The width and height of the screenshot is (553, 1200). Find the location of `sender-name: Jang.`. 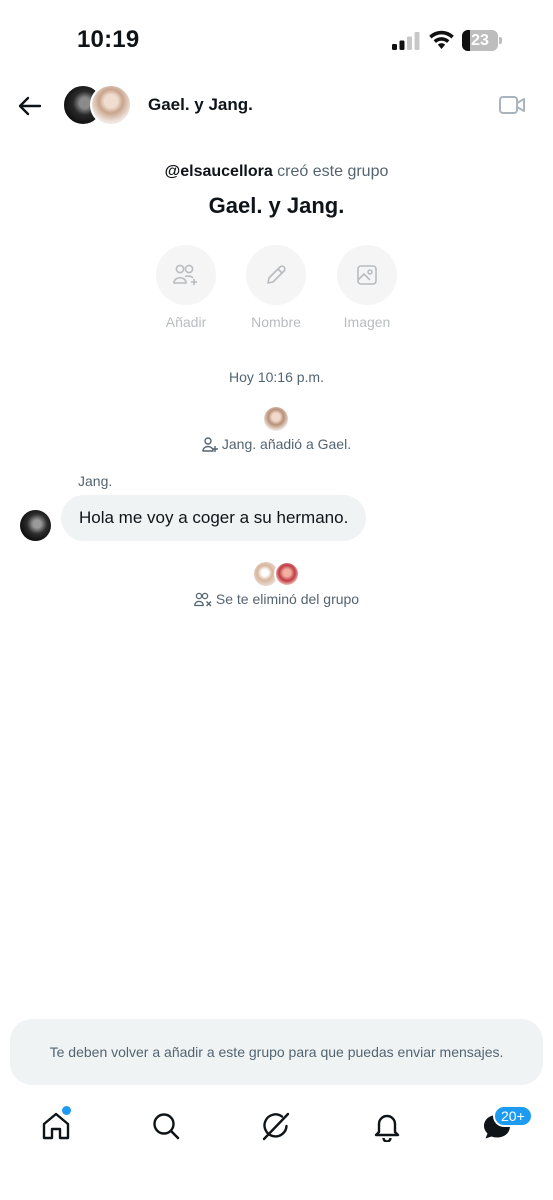

sender-name: Jang. is located at coordinates (95, 481).